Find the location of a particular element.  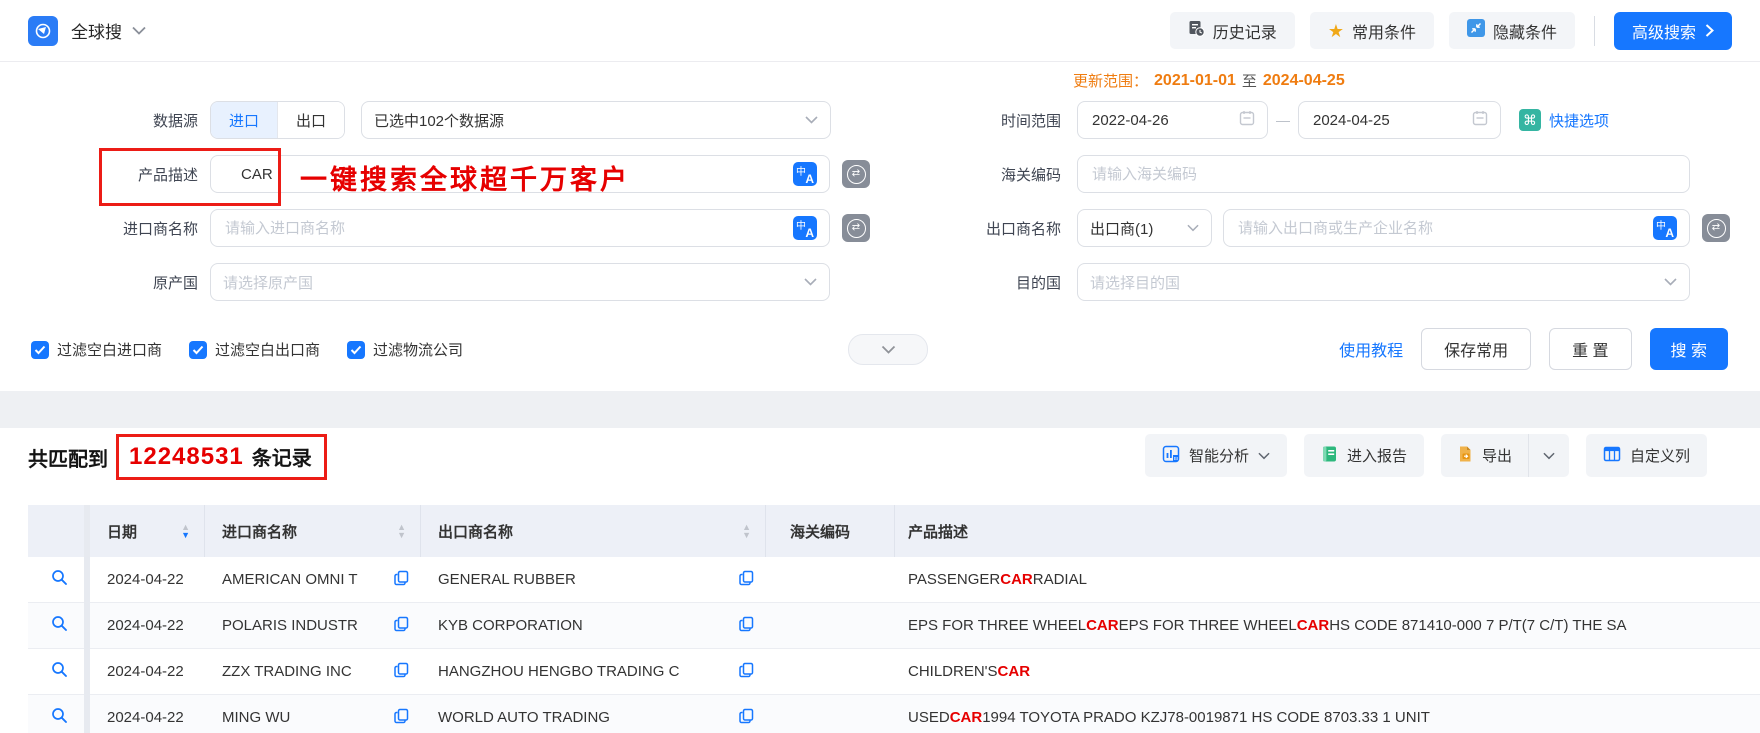

column-title: 海关编码 is located at coordinates (820, 532).